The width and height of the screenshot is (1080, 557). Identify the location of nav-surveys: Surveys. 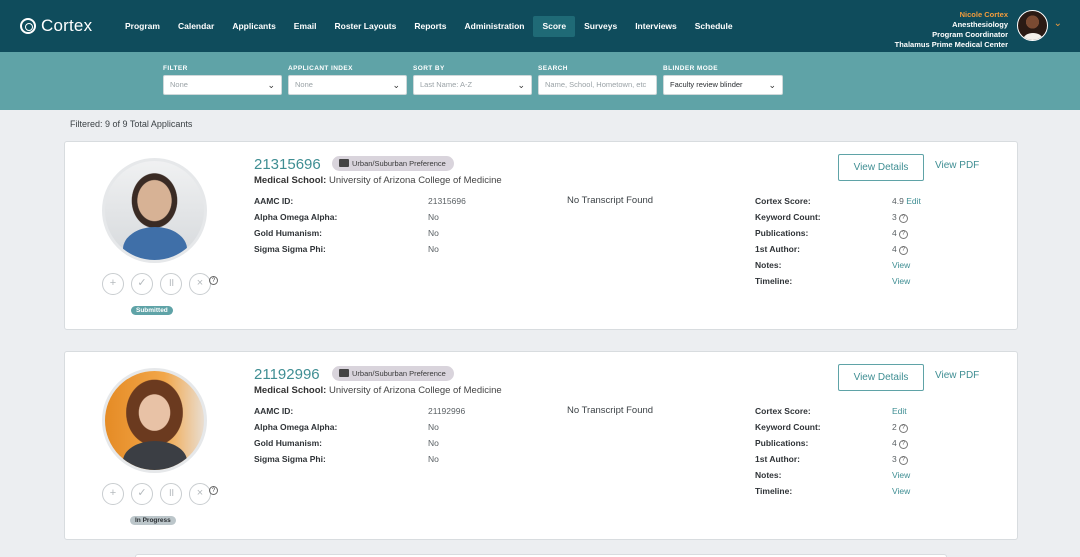
(600, 26).